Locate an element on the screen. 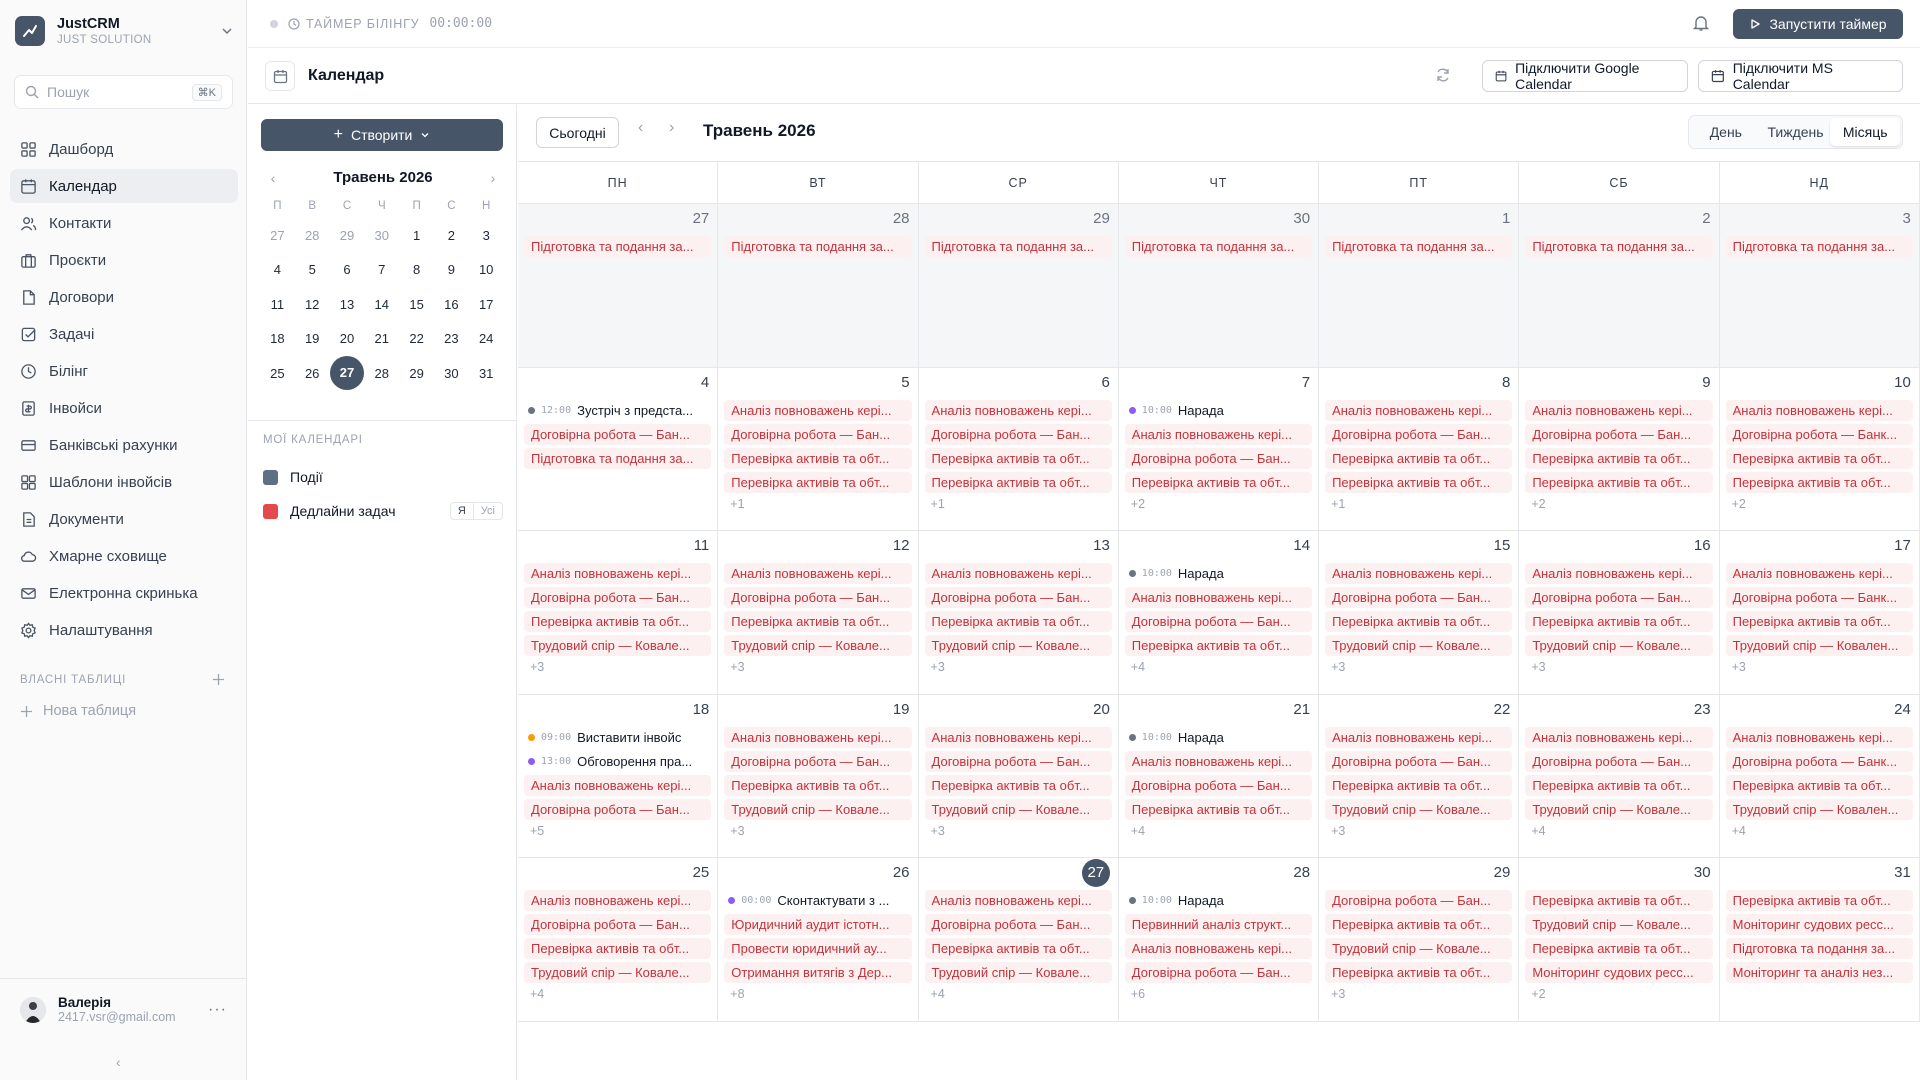 Image resolution: width=1920 pixels, height=1080 pixels. mini-day: 16 is located at coordinates (451, 304).